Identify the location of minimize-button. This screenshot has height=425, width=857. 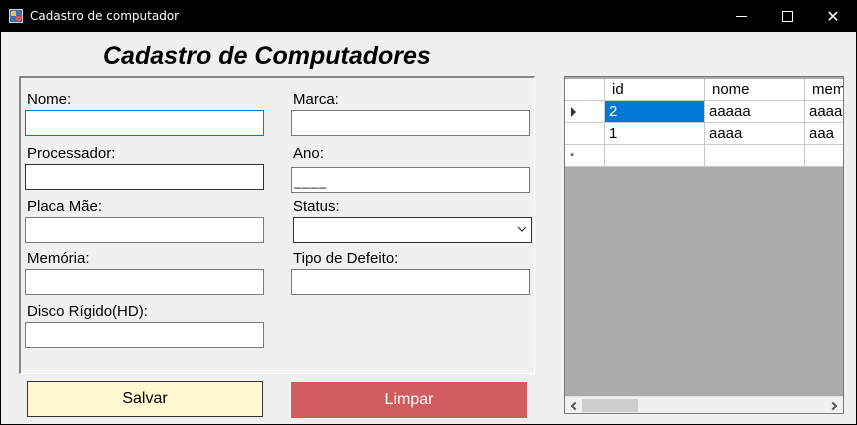
(741, 16).